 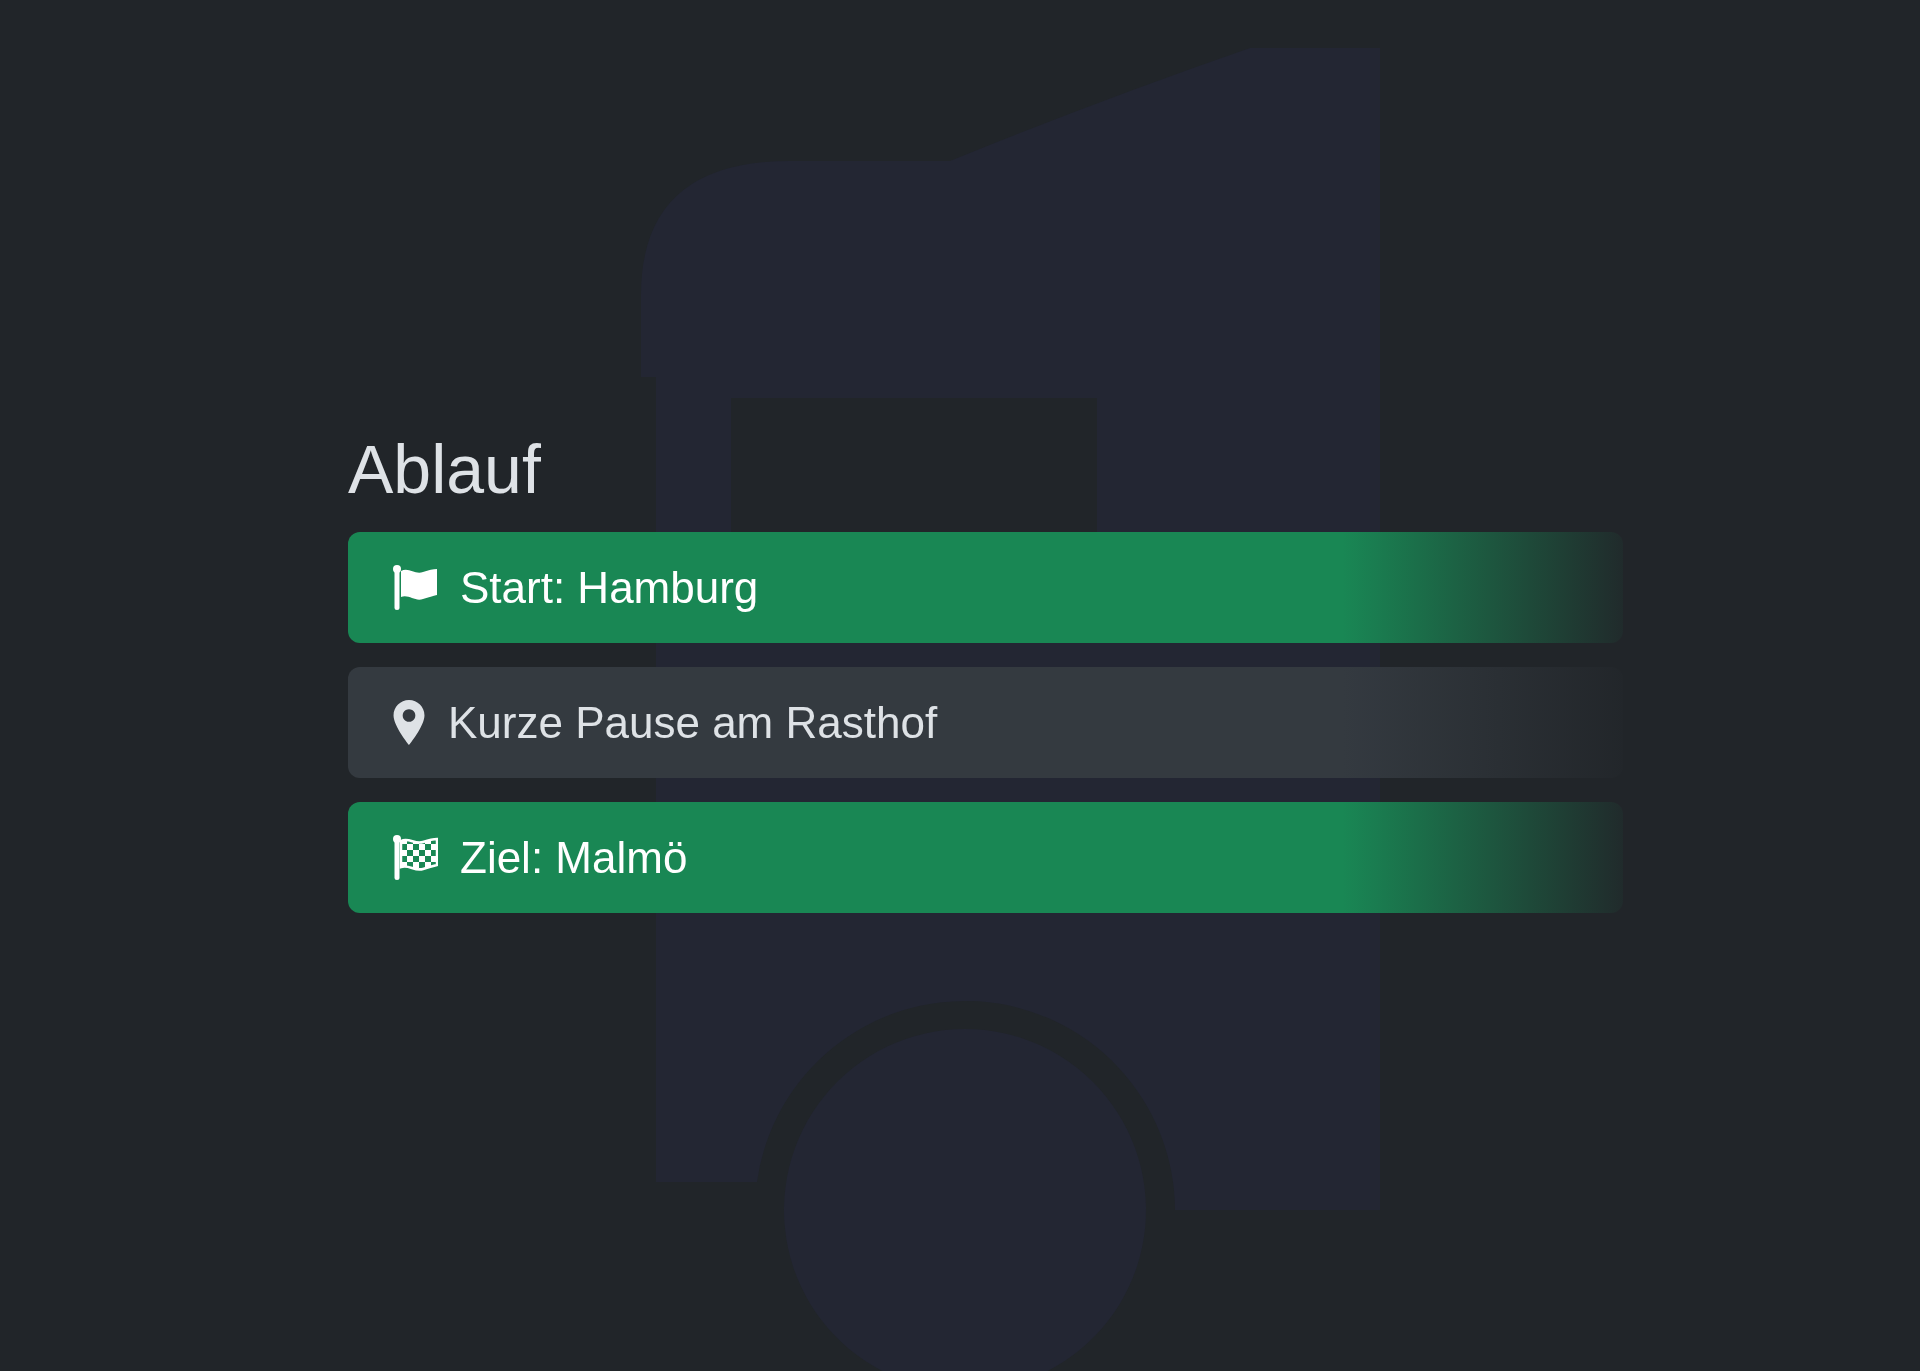 I want to click on flag-icon, so click(x=415, y=587).